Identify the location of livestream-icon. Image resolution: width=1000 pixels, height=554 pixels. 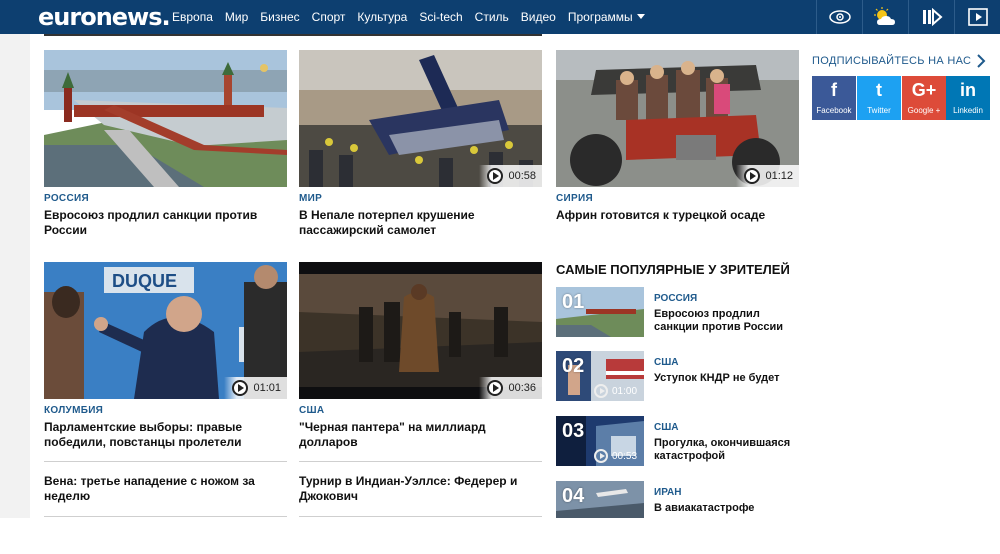
(931, 17).